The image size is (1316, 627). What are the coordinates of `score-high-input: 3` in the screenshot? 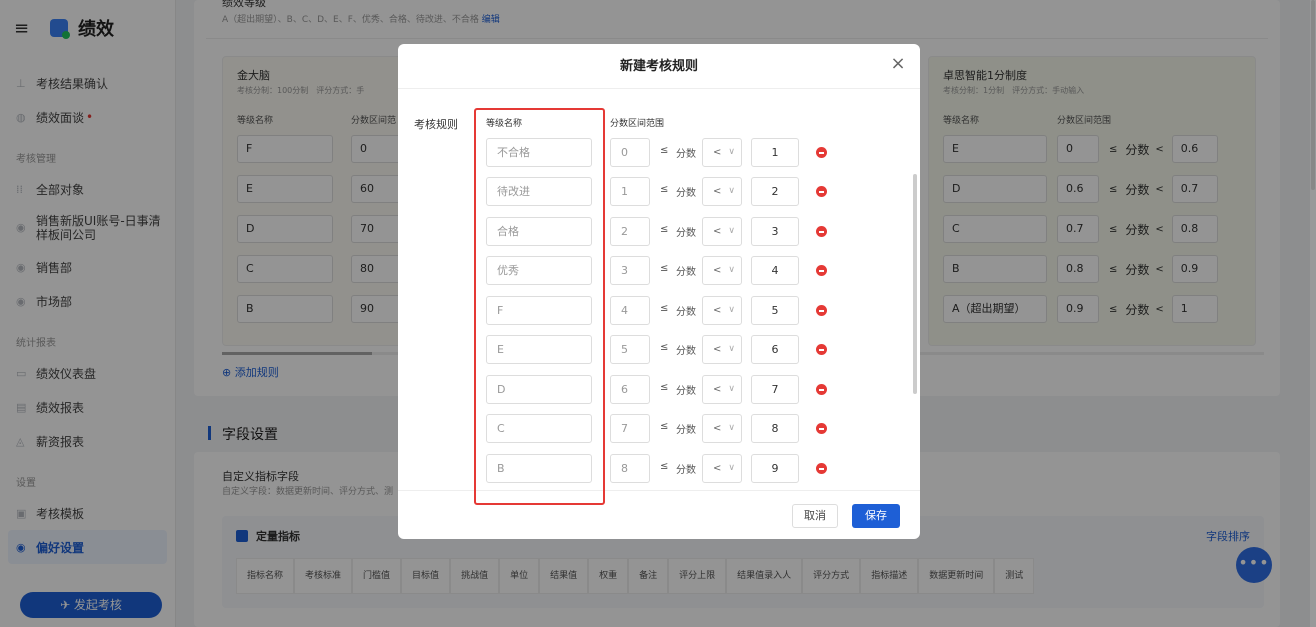 It's located at (775, 231).